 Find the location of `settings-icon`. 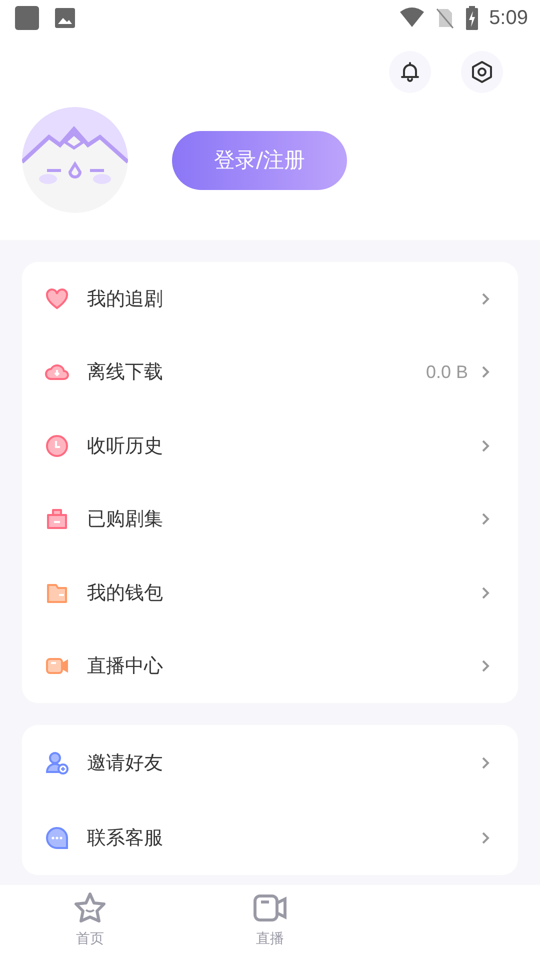

settings-icon is located at coordinates (482, 72).